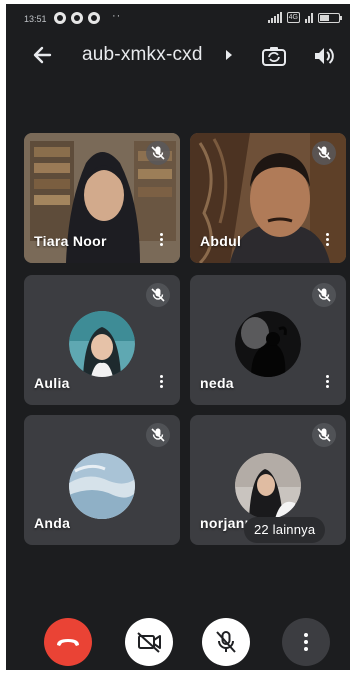 This screenshot has height=674, width=356. What do you see at coordinates (304, 17) in the screenshot?
I see `system-icons: 4G` at bounding box center [304, 17].